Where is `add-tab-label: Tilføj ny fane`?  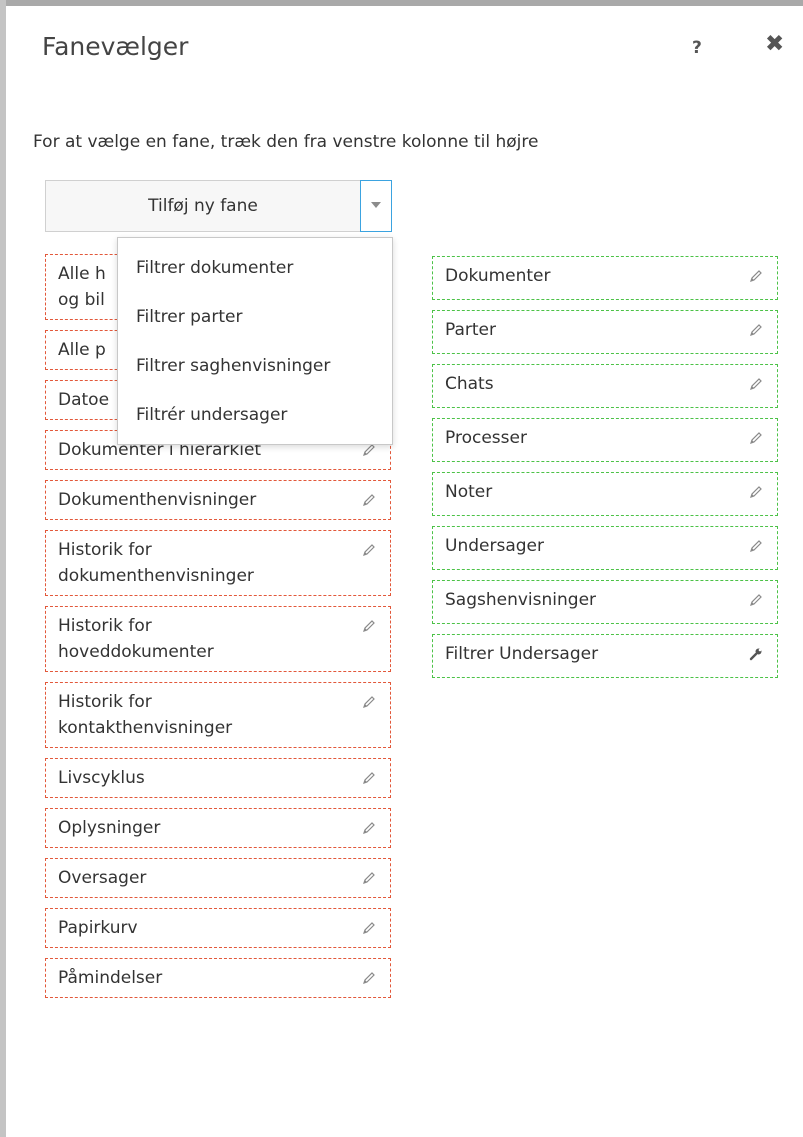
add-tab-label: Tilføj ny fane is located at coordinates (203, 206).